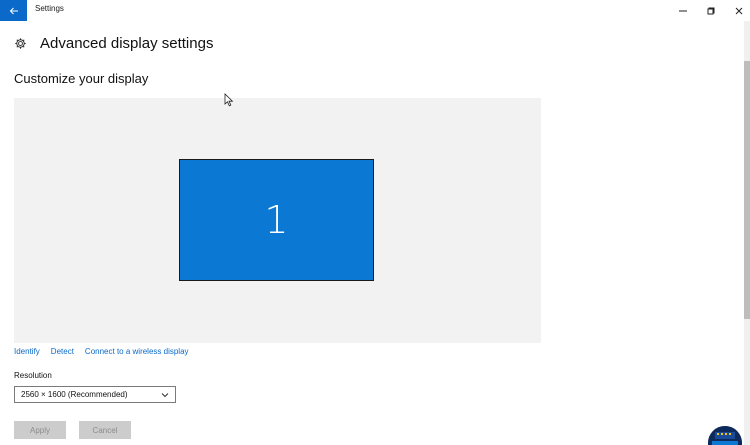 Image resolution: width=750 pixels, height=445 pixels. I want to click on page-title: Advanced display settings, so click(127, 43).